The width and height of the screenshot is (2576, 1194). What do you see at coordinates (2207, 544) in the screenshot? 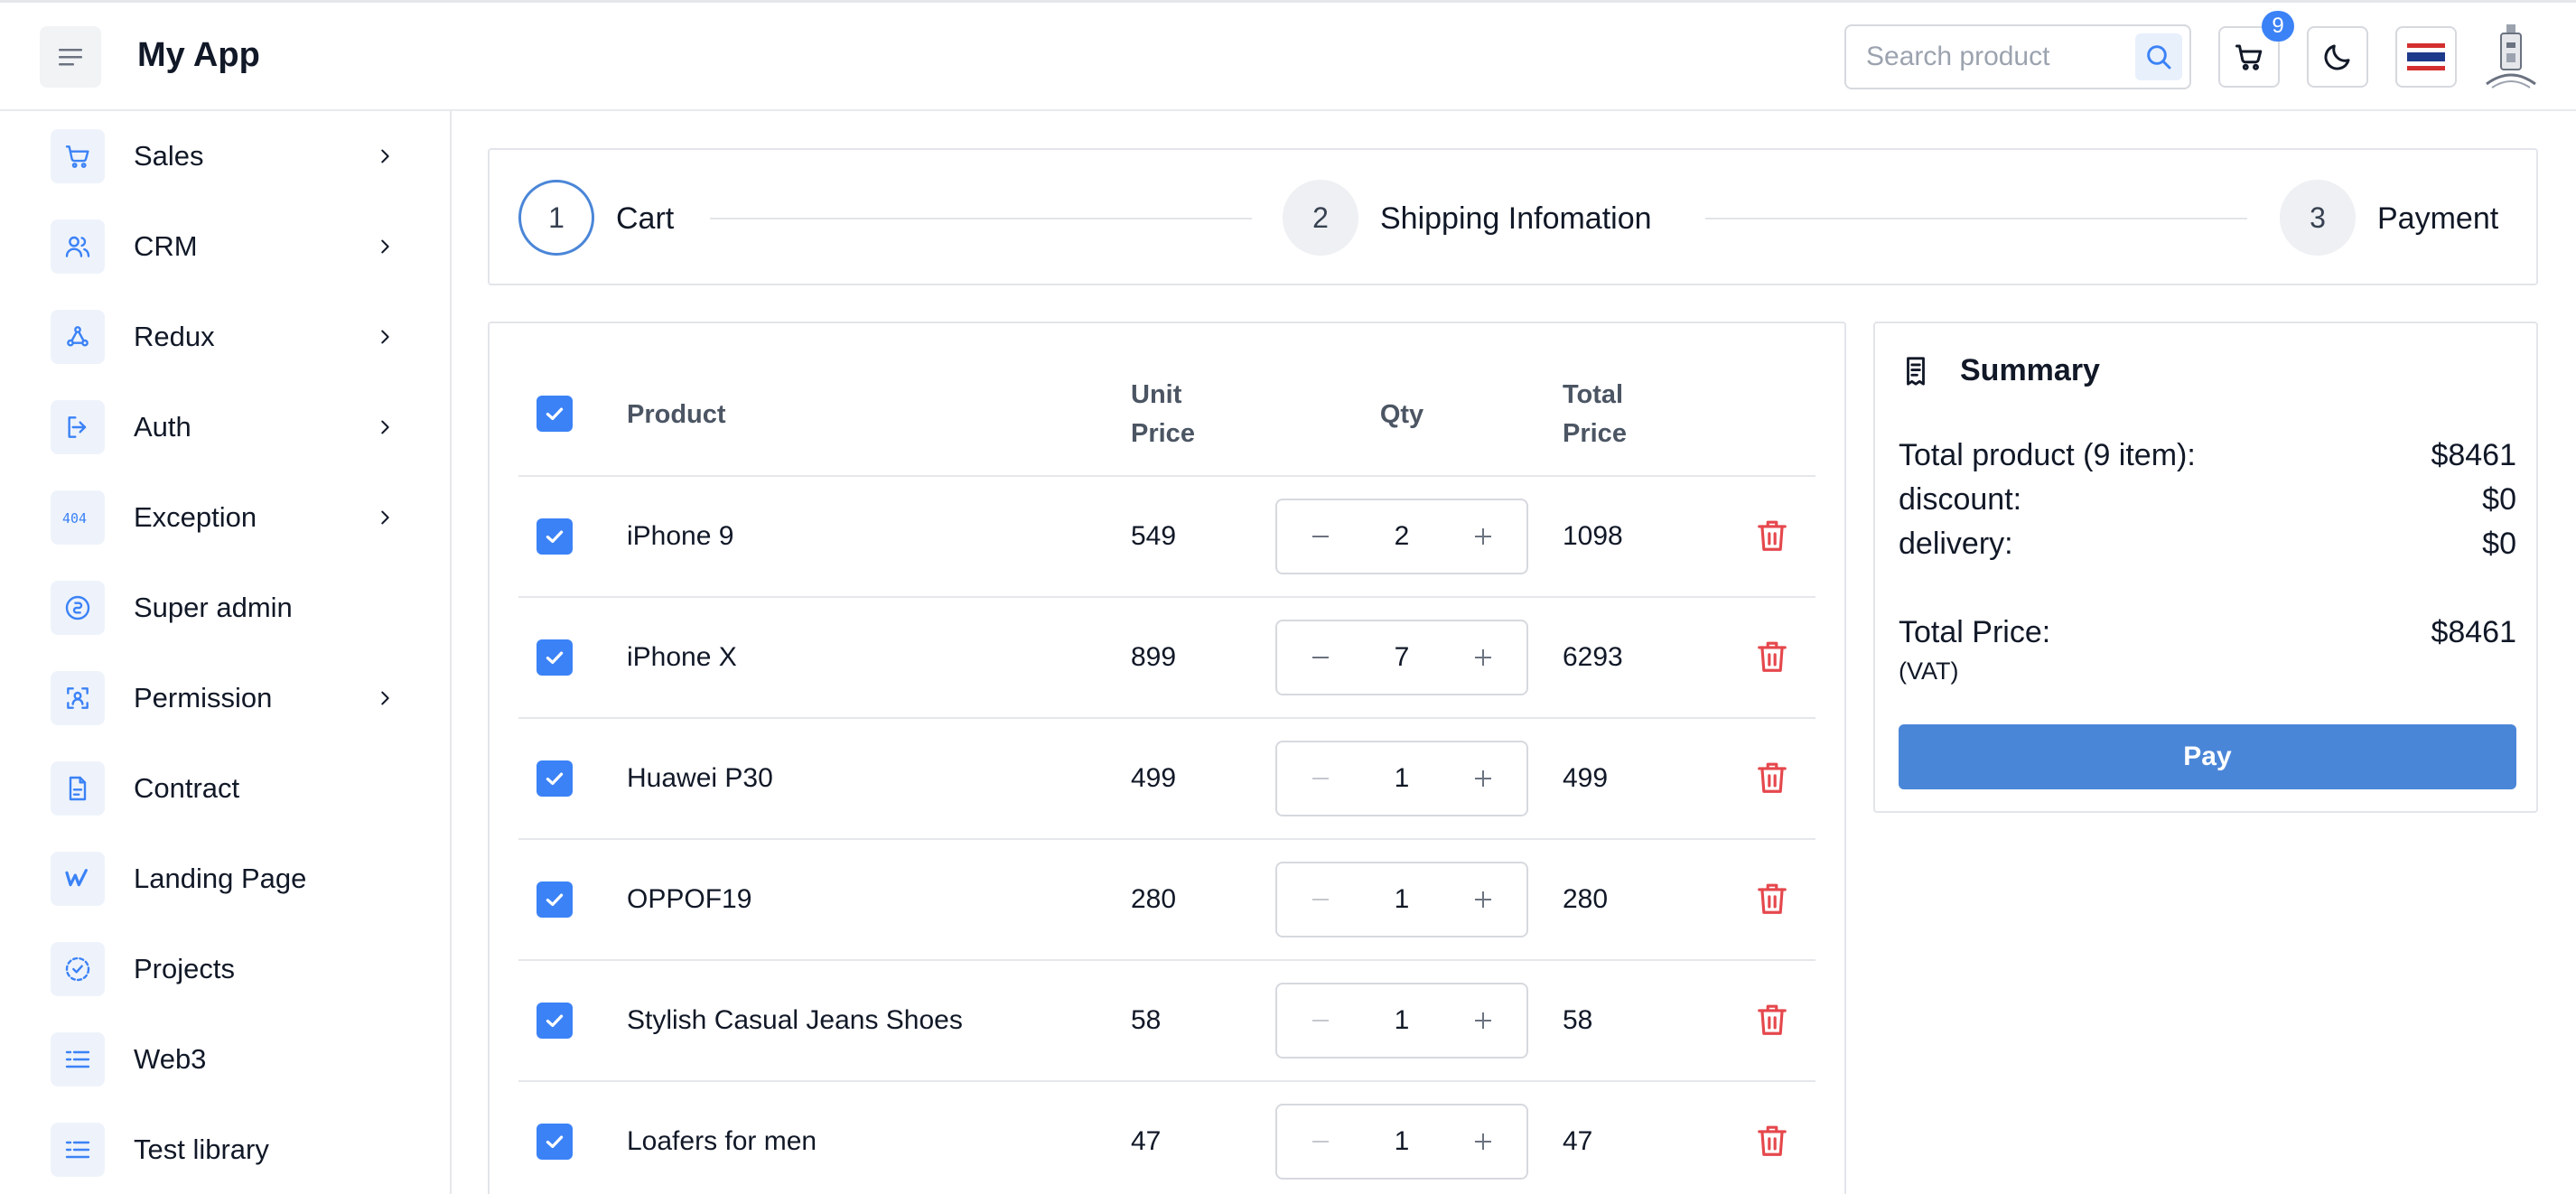
I see `delivery-row: delivery: $0` at bounding box center [2207, 544].